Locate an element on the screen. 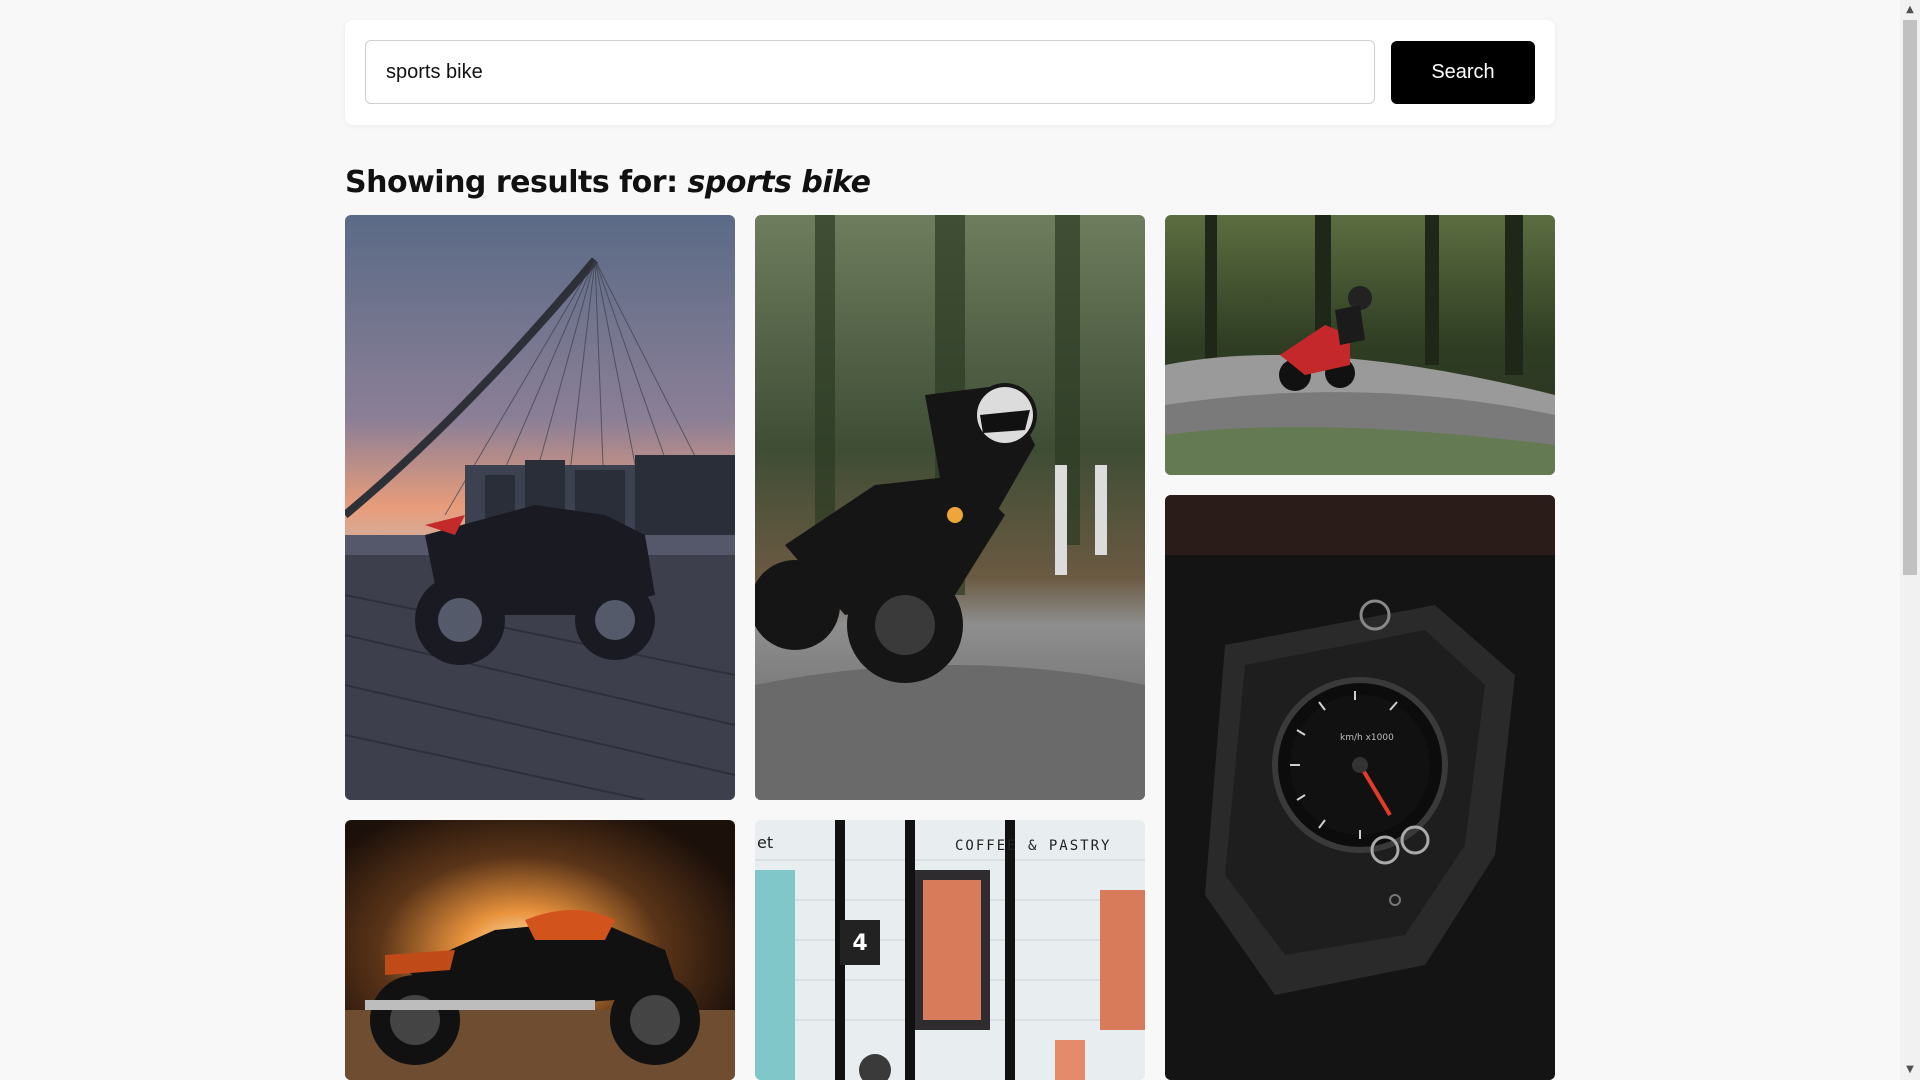 This screenshot has height=1080, width=1920. speedometer-label: km/h x1000 is located at coordinates (1367, 738).